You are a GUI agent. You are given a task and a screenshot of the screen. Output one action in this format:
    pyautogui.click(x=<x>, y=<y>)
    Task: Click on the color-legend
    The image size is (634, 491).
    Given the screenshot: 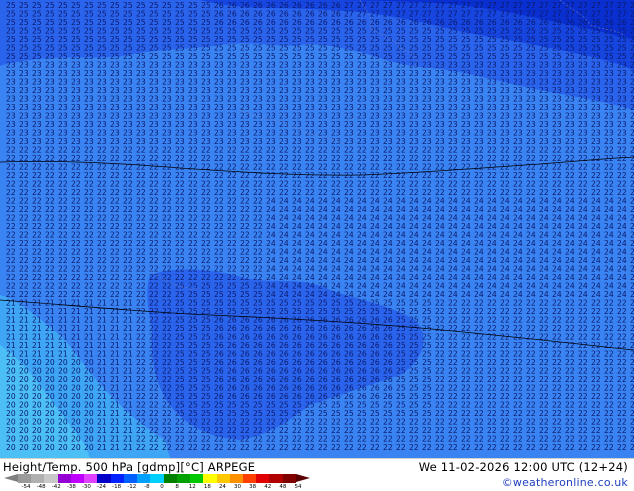 What is the action you would take?
    pyautogui.click(x=157, y=478)
    